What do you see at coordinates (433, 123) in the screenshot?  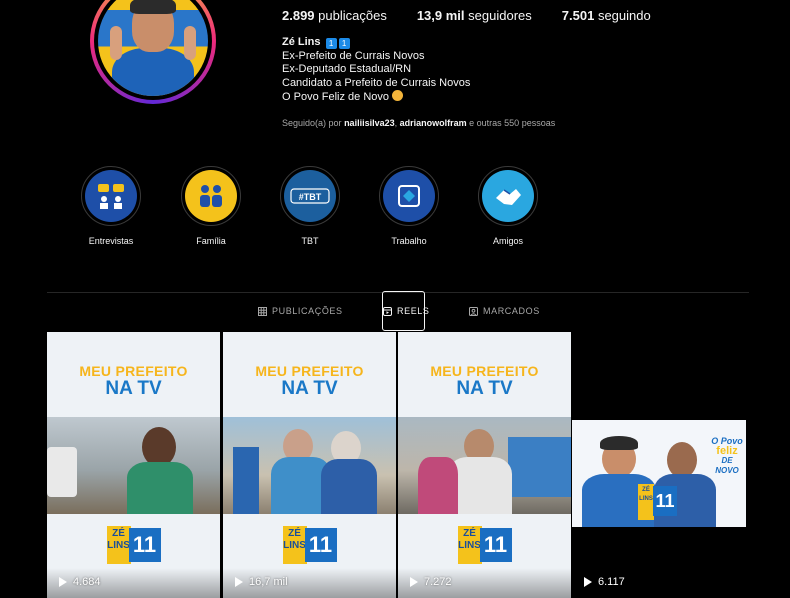 I see `follower-link: adrianowolfram` at bounding box center [433, 123].